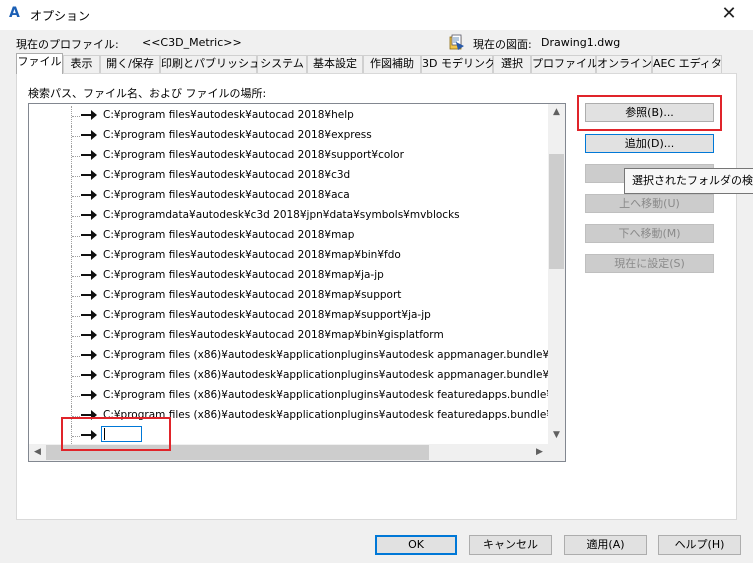 The image size is (753, 563). I want to click on scroll-right-icon: ▶, so click(539, 452).